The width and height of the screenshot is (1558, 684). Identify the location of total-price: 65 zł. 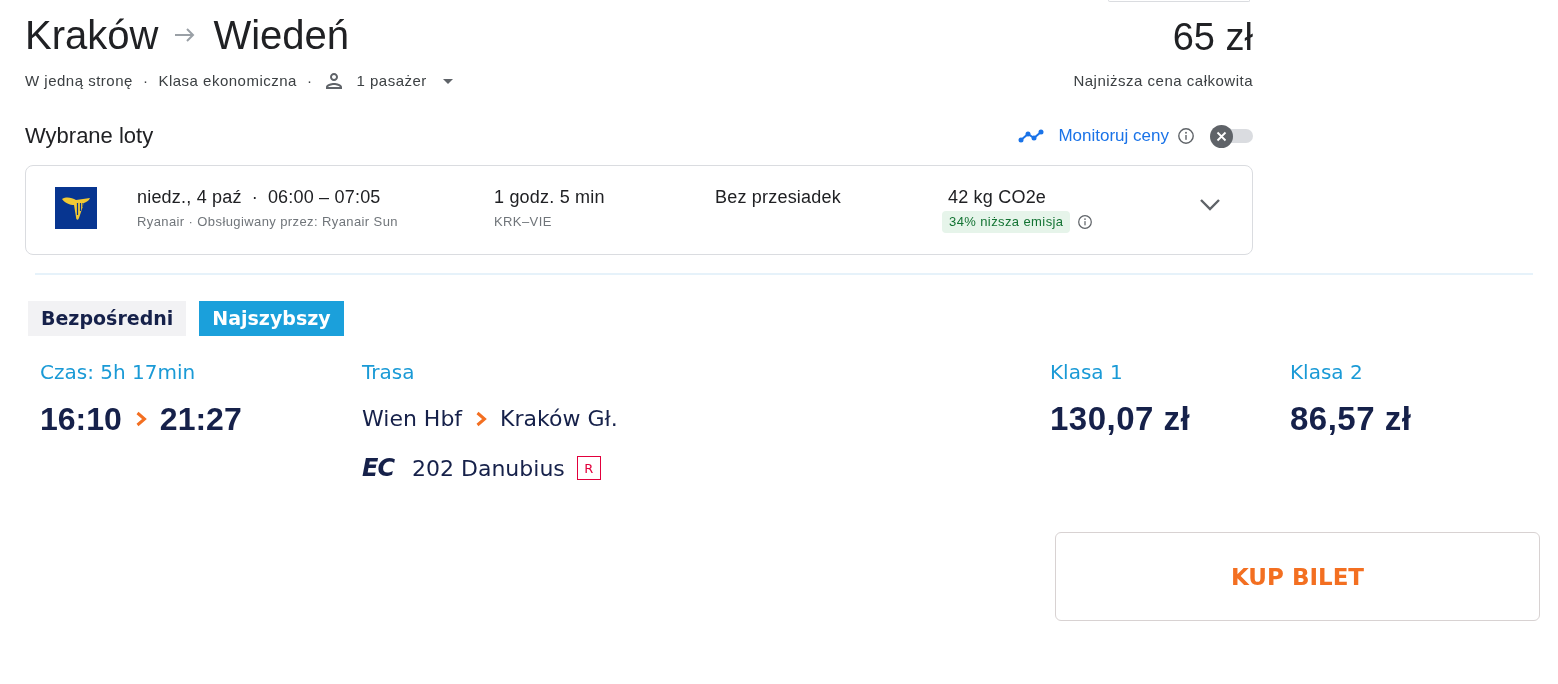
(1212, 37).